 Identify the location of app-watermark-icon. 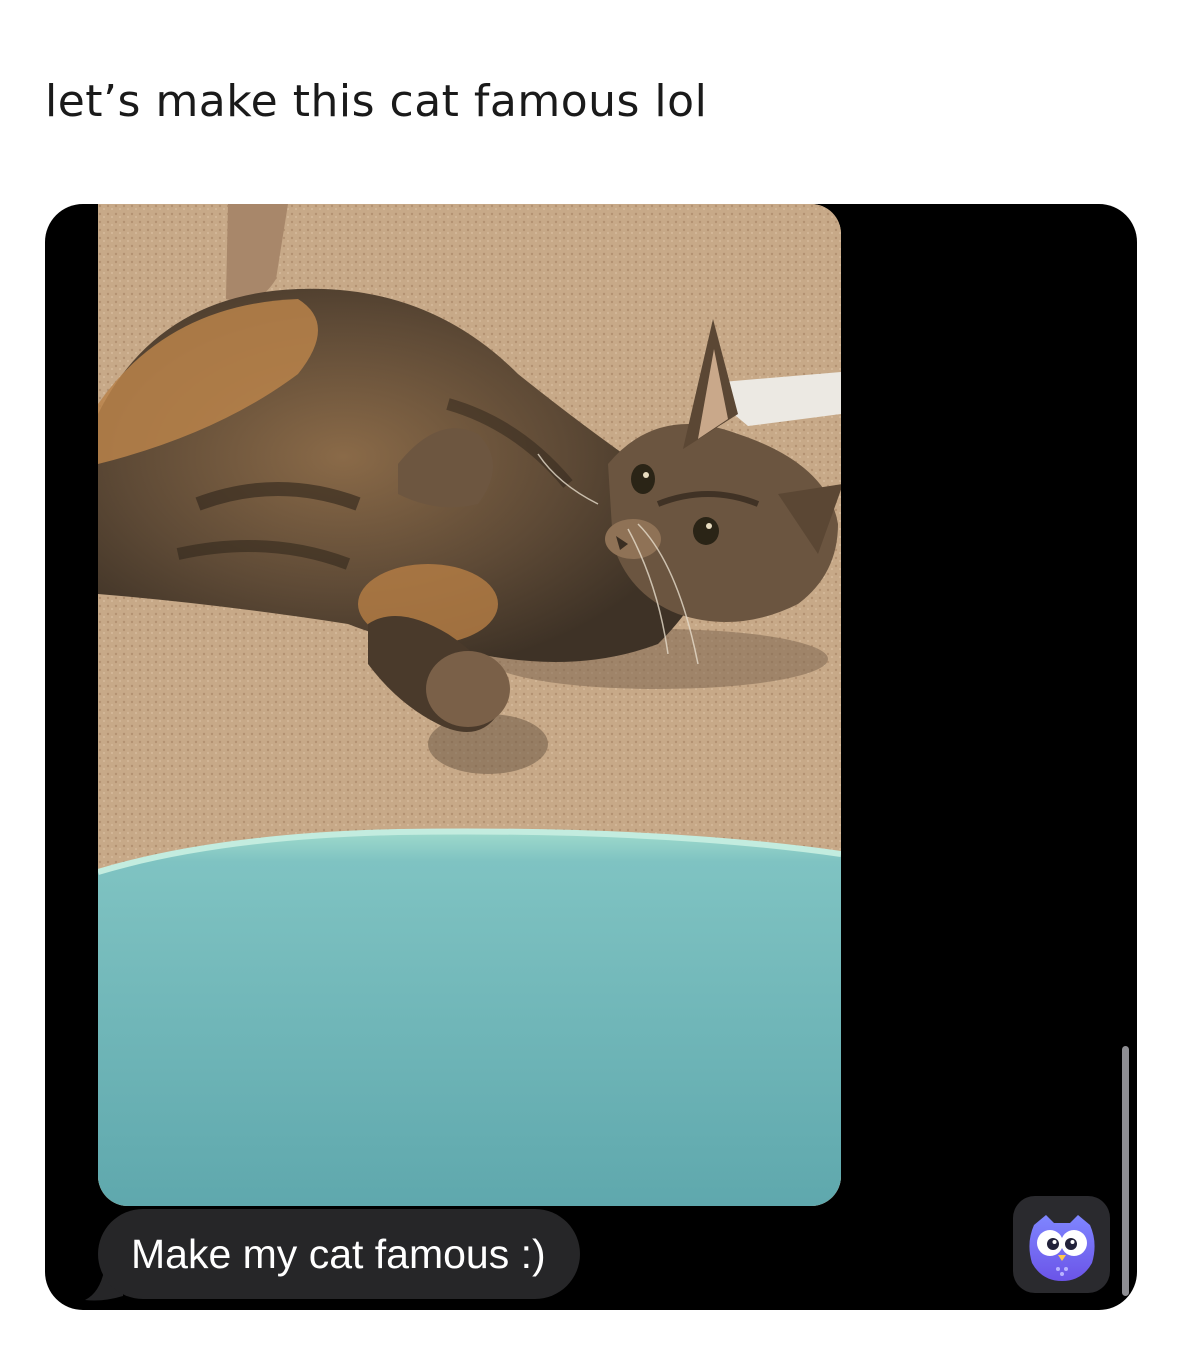
(1061, 1244).